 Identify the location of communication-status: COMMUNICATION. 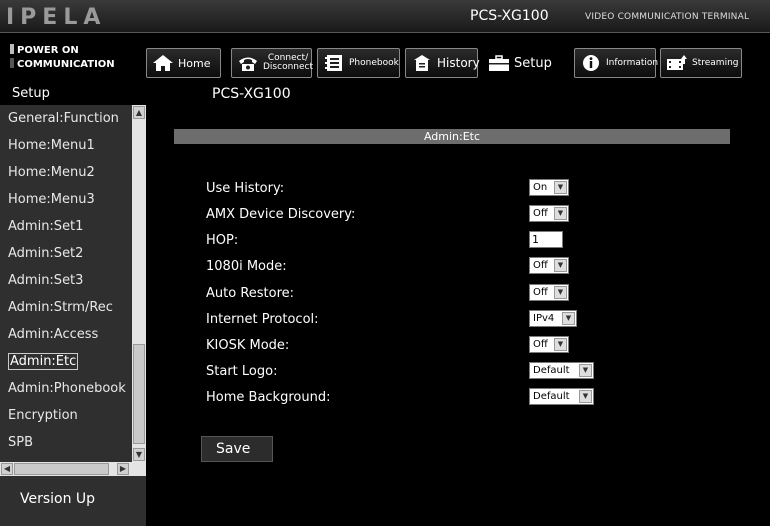
(62, 65).